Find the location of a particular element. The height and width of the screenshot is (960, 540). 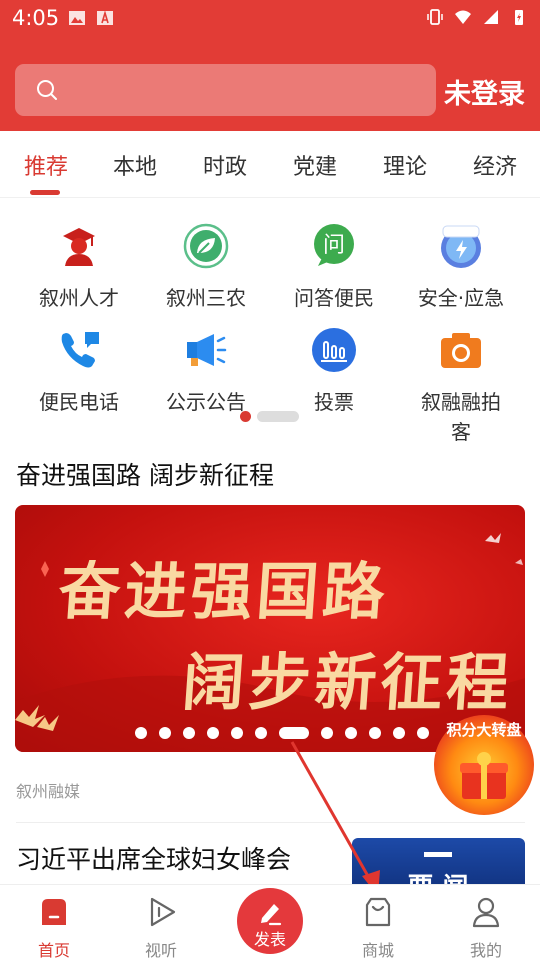

nav-mine: 我的 is located at coordinates (486, 927).